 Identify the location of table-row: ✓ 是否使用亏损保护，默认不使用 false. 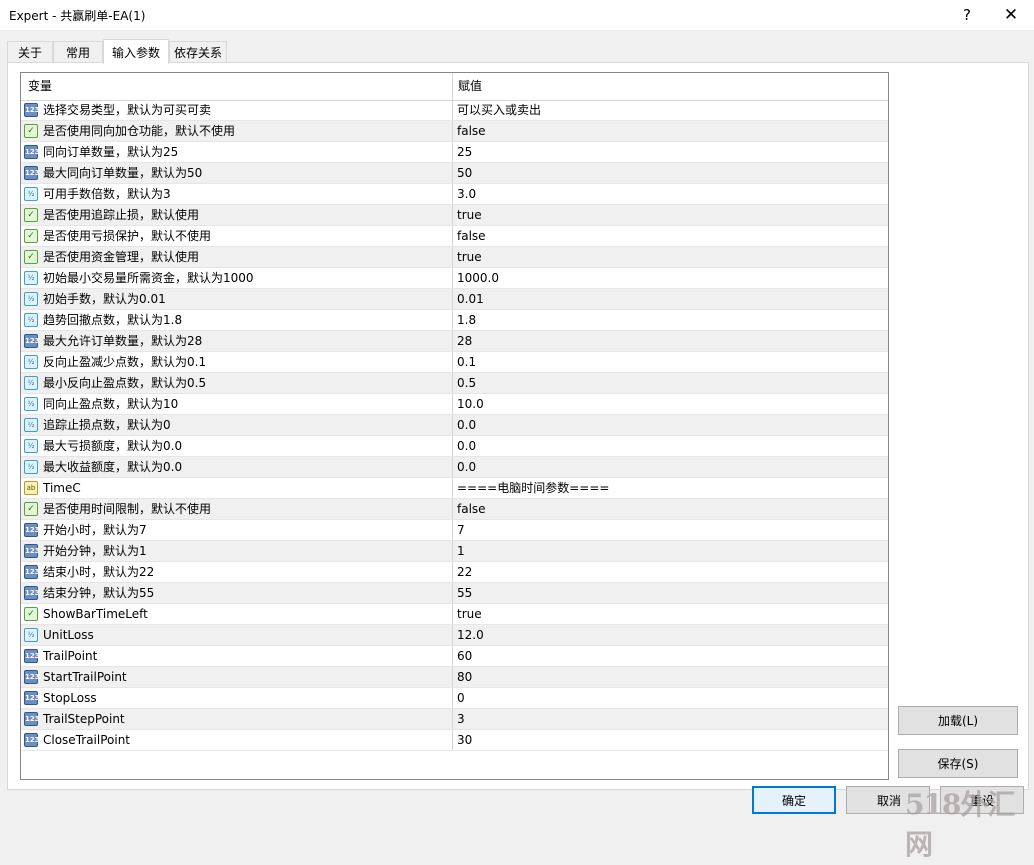
(454, 236).